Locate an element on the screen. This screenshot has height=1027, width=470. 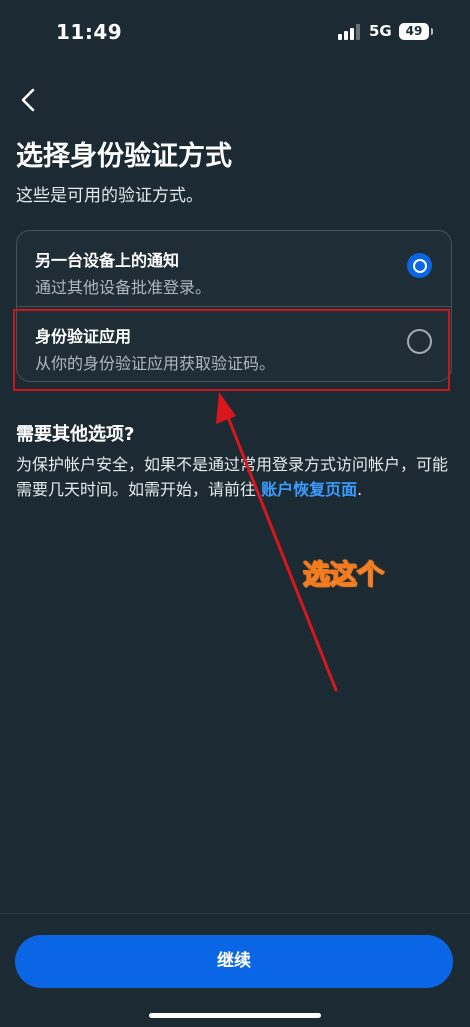
option-authenticator-app: 身份验证应用 从你的身份验证应用获取验证码。 is located at coordinates (234, 344).